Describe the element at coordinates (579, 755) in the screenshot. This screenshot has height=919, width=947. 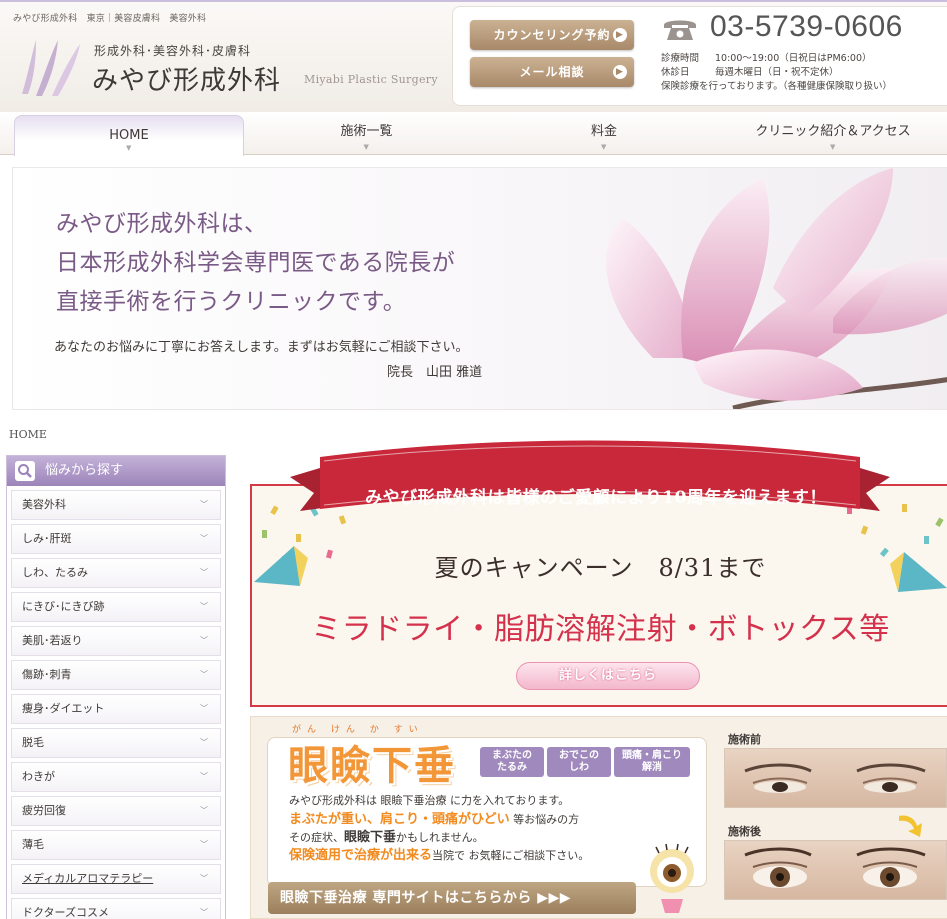
I see `tag-line-1: おでこの` at that location.